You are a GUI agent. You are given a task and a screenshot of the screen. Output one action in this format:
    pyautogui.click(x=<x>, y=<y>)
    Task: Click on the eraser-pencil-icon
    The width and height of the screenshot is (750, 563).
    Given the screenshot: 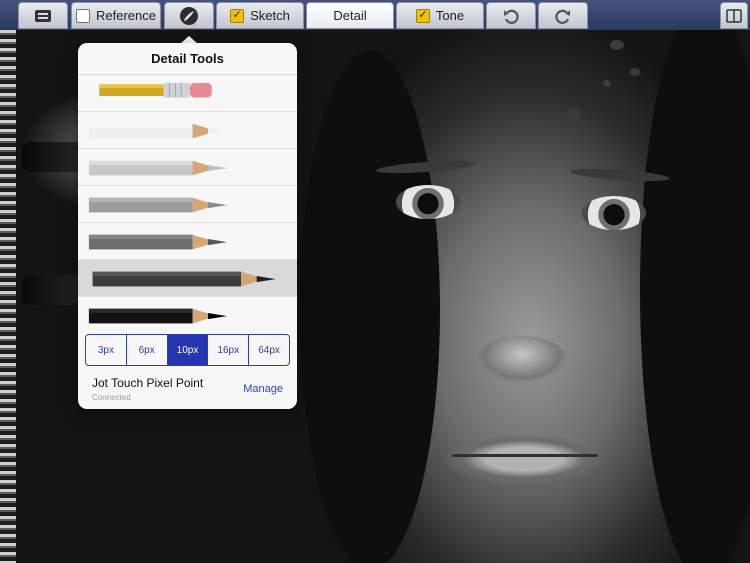 What is the action you would take?
    pyautogui.click(x=155, y=90)
    